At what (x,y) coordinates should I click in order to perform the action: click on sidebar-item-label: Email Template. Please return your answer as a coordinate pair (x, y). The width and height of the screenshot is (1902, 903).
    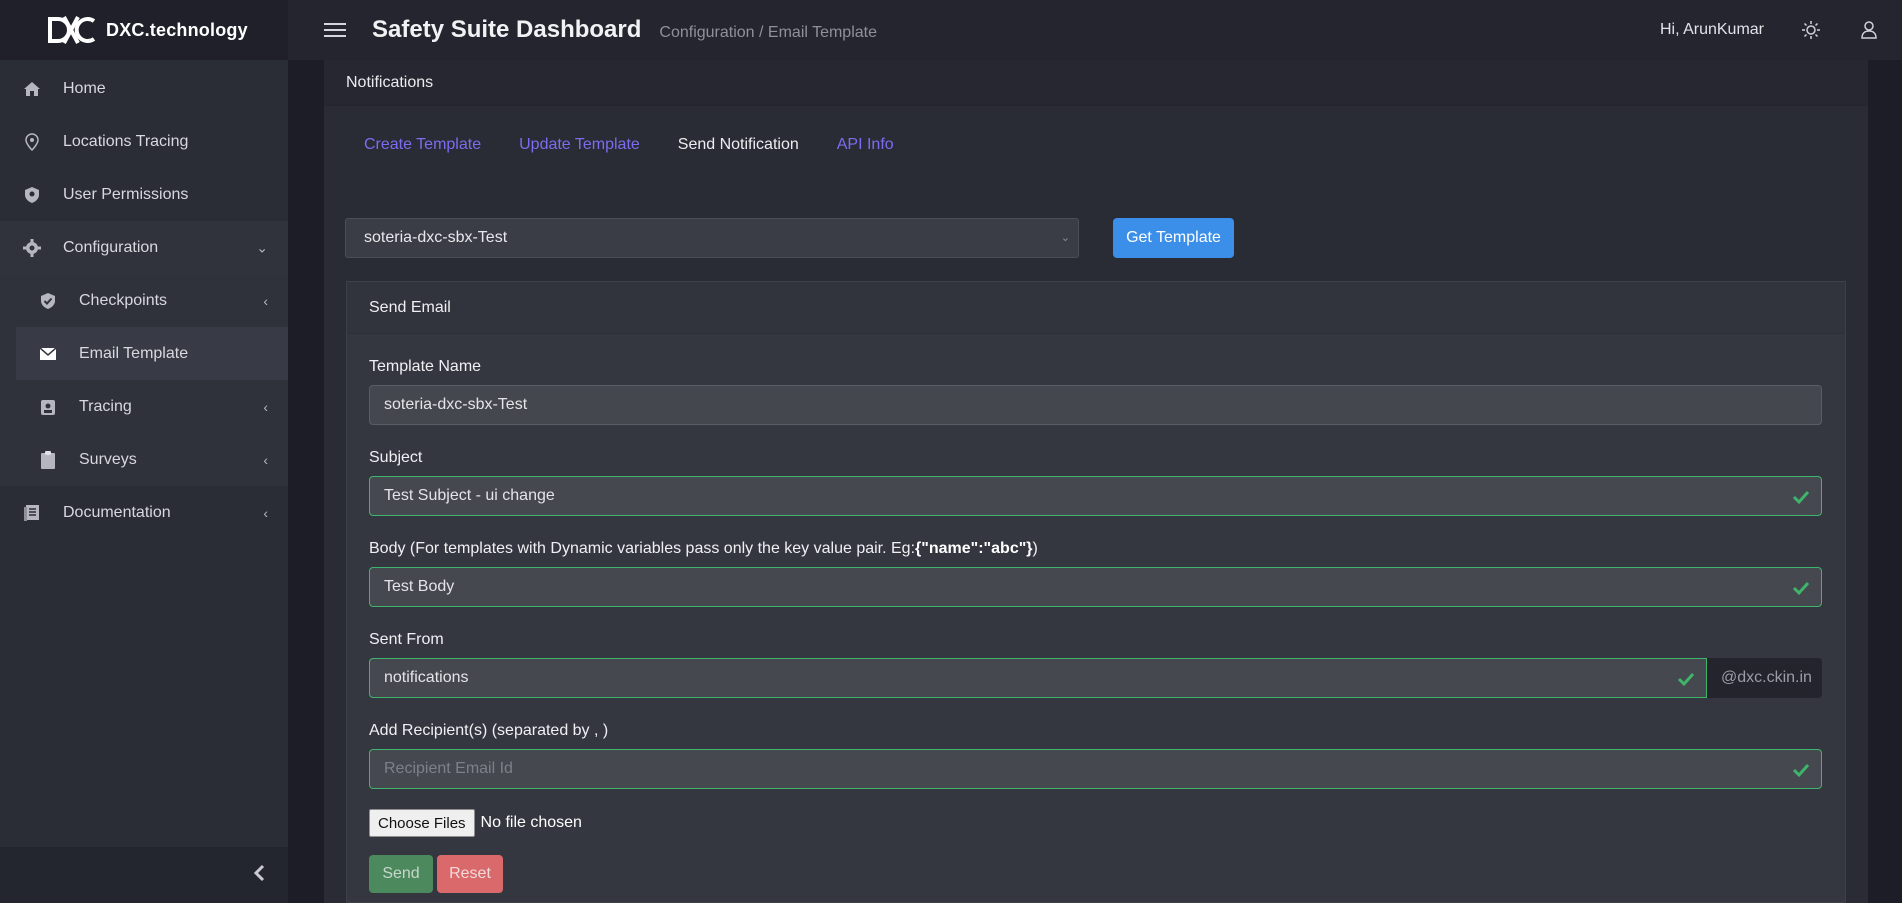
    Looking at the image, I should click on (134, 353).